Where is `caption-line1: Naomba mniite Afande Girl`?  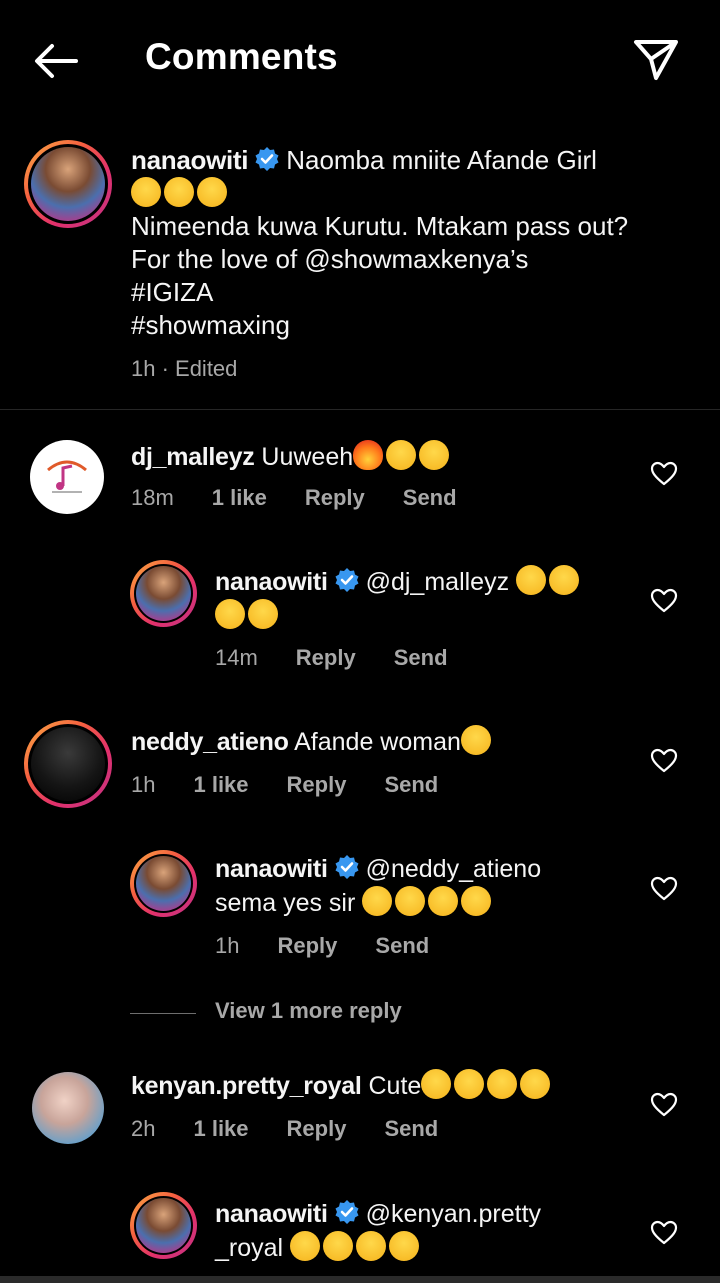 caption-line1: Naomba mniite Afande Girl is located at coordinates (441, 160).